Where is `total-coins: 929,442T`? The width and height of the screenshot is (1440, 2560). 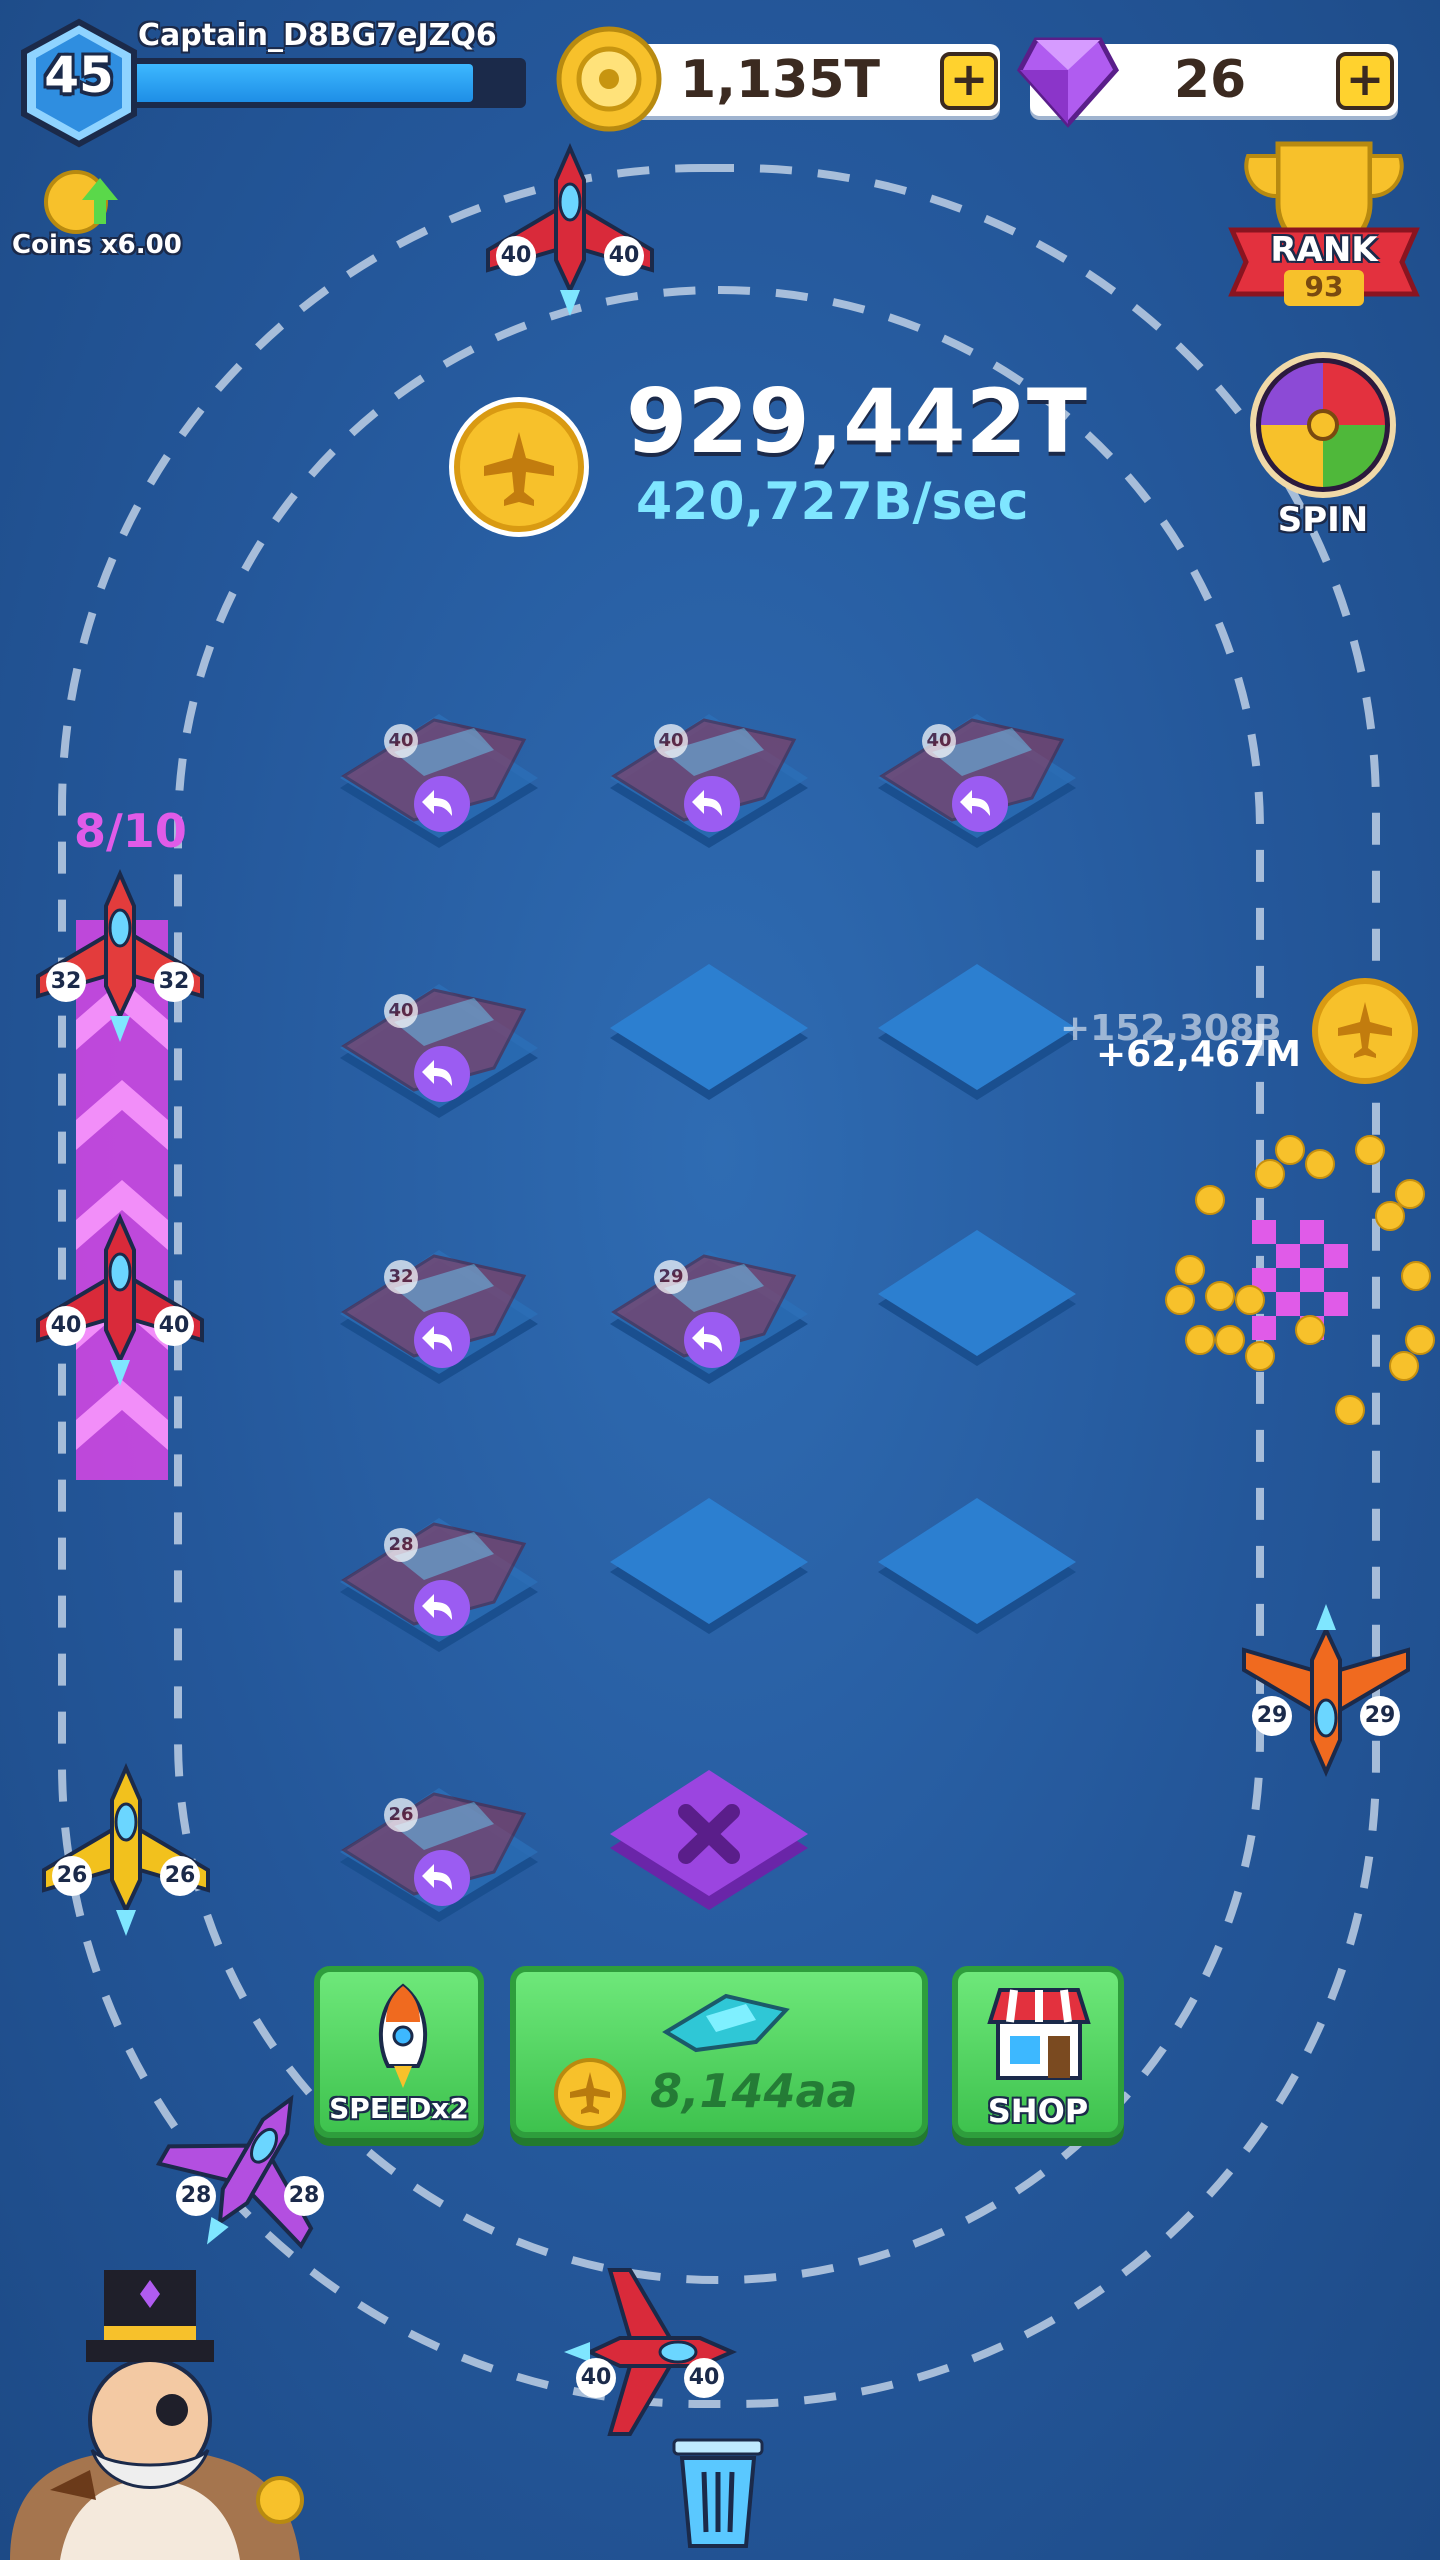
total-coins: 929,442T is located at coordinates (856, 421).